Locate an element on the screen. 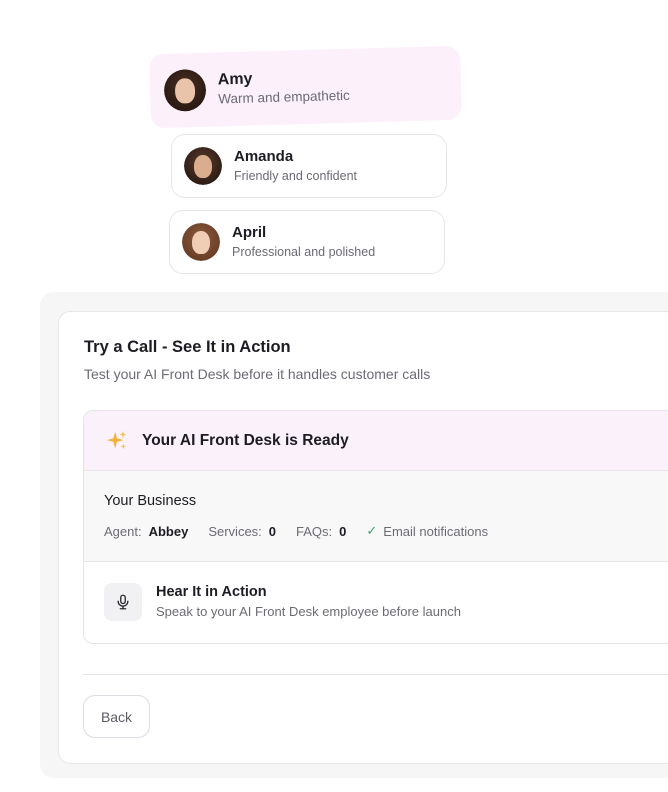 This screenshot has height=792, width=668. hear-title: Hear It in Action is located at coordinates (211, 592).